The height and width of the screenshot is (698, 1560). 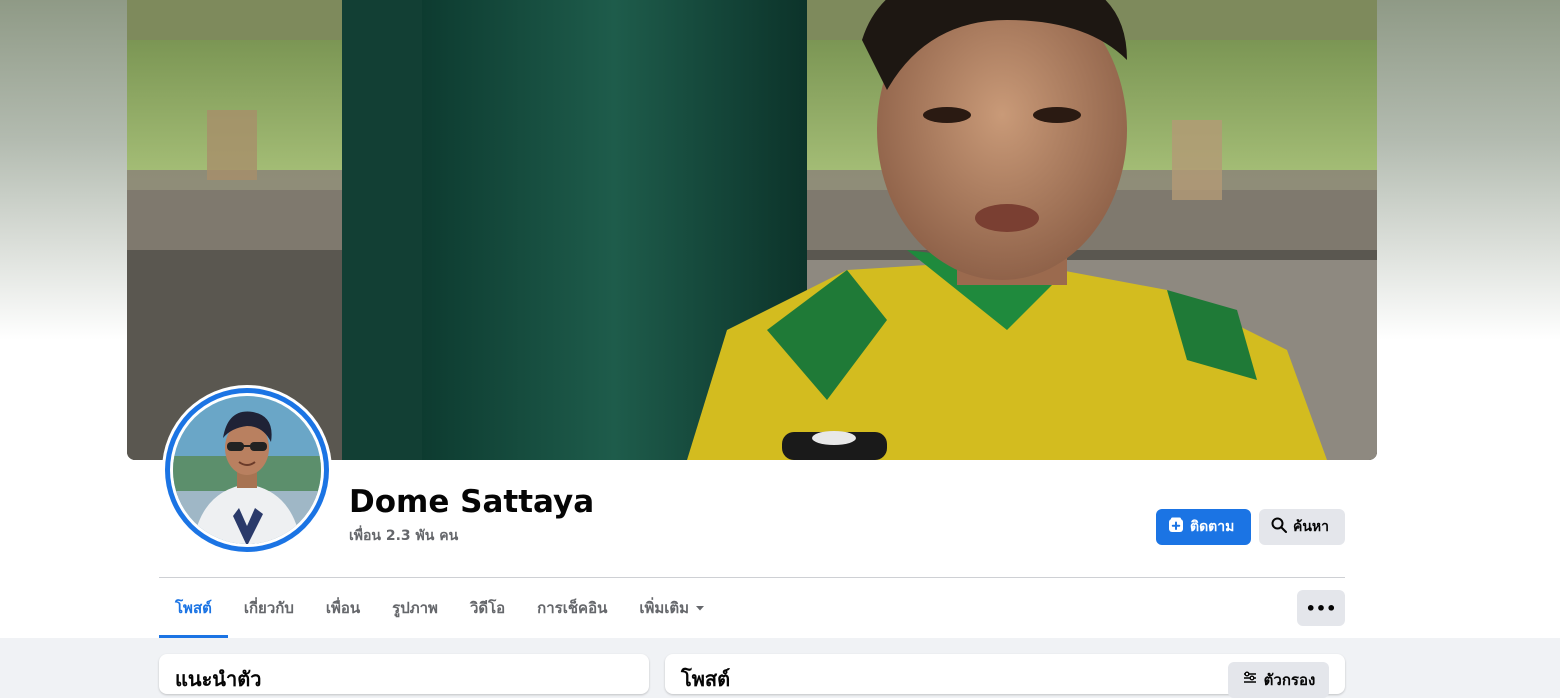 I want to click on posts-card: โพสต์ ตัวกรอง, so click(x=1005, y=676).